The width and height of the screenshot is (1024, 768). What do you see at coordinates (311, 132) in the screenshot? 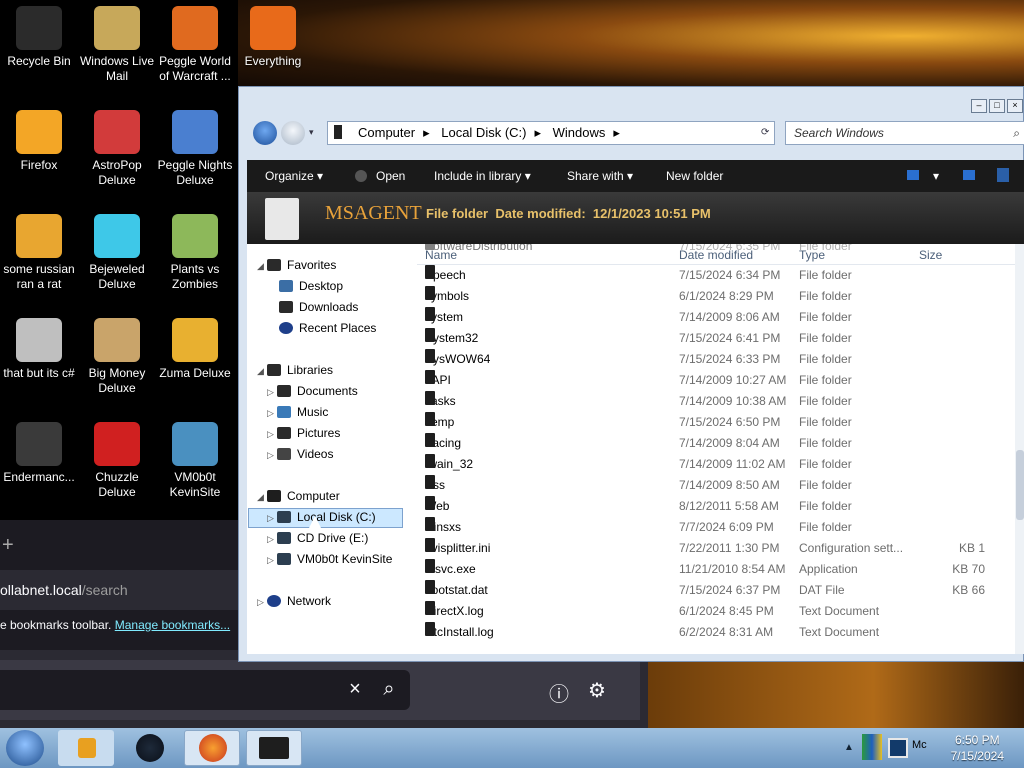
I see `recent-pages-chevron-icon: ▾` at bounding box center [311, 132].